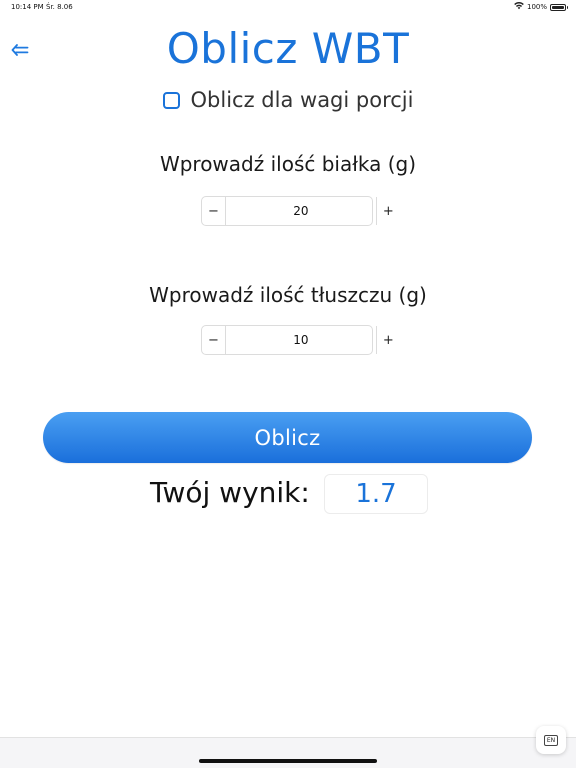 Image resolution: width=576 pixels, height=768 pixels. Describe the element at coordinates (288, 7) in the screenshot. I see `status-bar: 10:14 PM Śr. 8.06 100%` at that location.